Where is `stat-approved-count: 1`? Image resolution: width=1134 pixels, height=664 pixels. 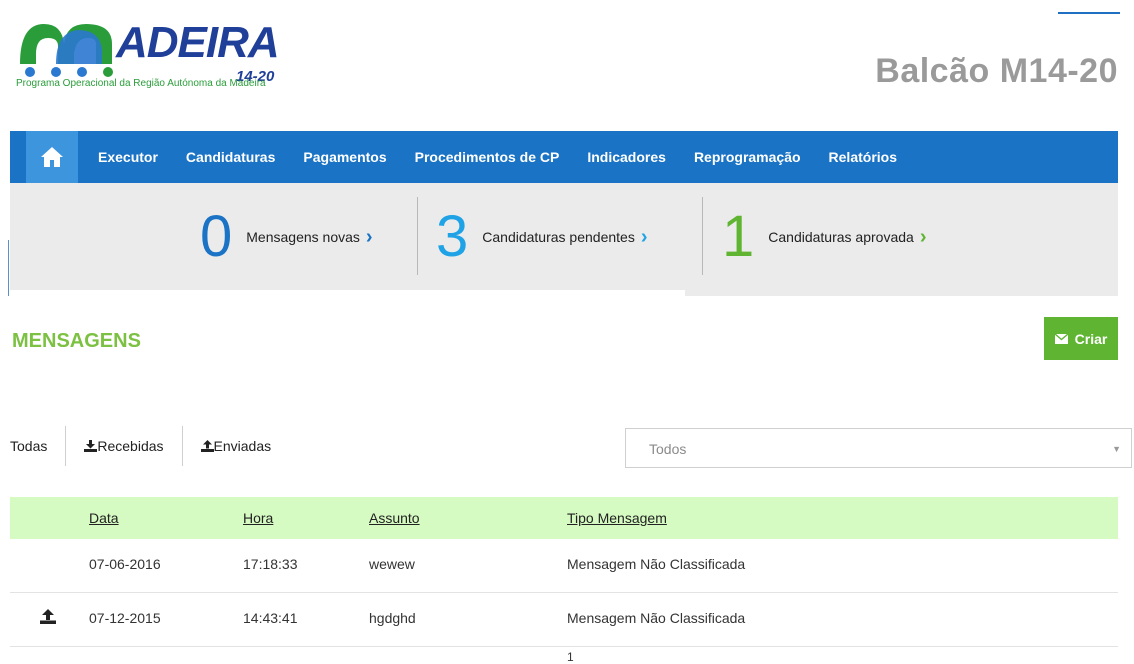
stat-approved-count: 1 is located at coordinates (738, 236).